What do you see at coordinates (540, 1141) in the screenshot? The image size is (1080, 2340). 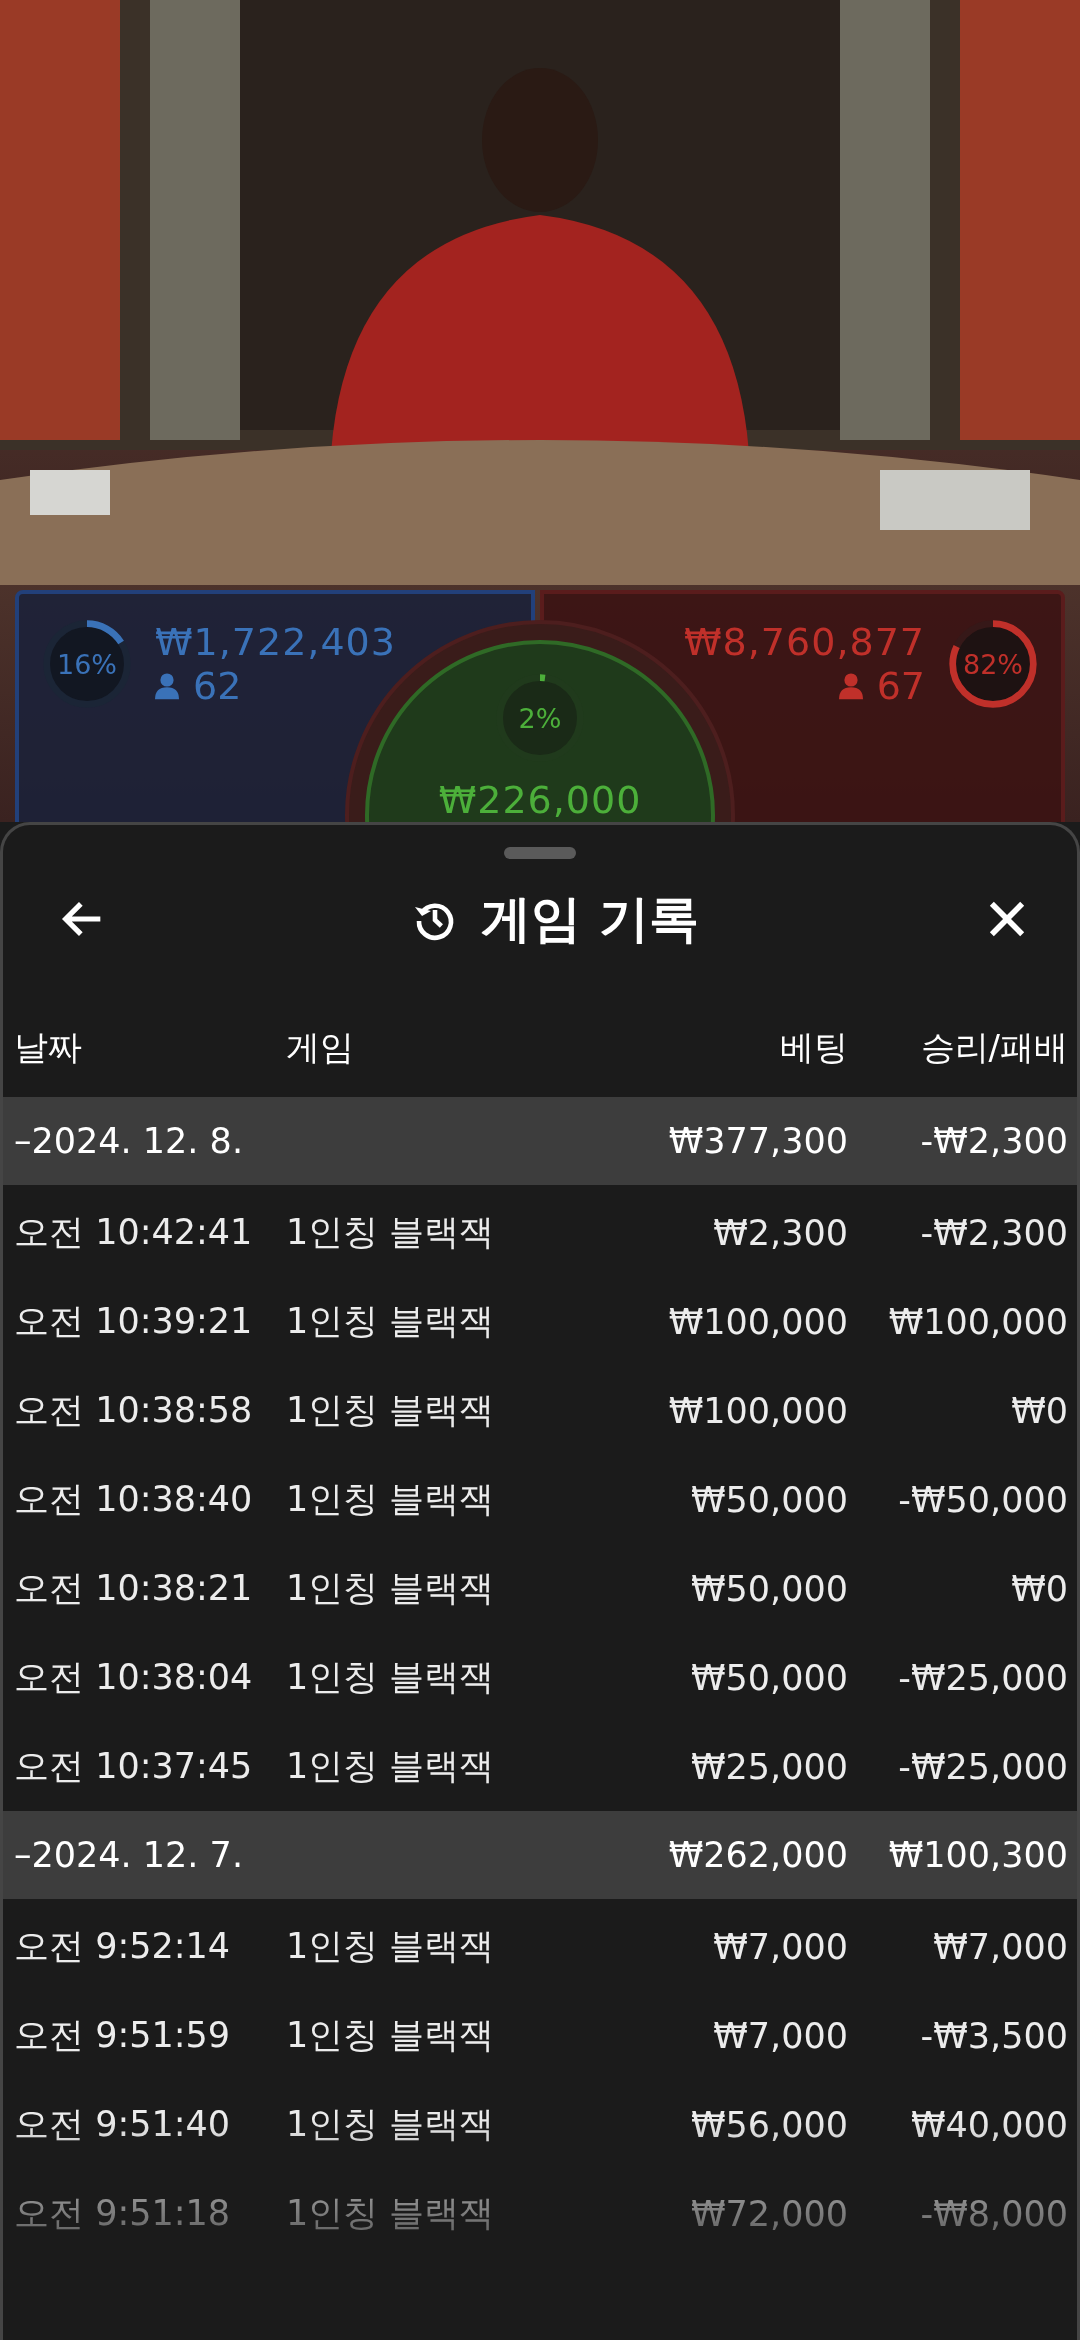 I see `date-group-row: –2024. 12. 8. ₩377,300 -₩2,300` at bounding box center [540, 1141].